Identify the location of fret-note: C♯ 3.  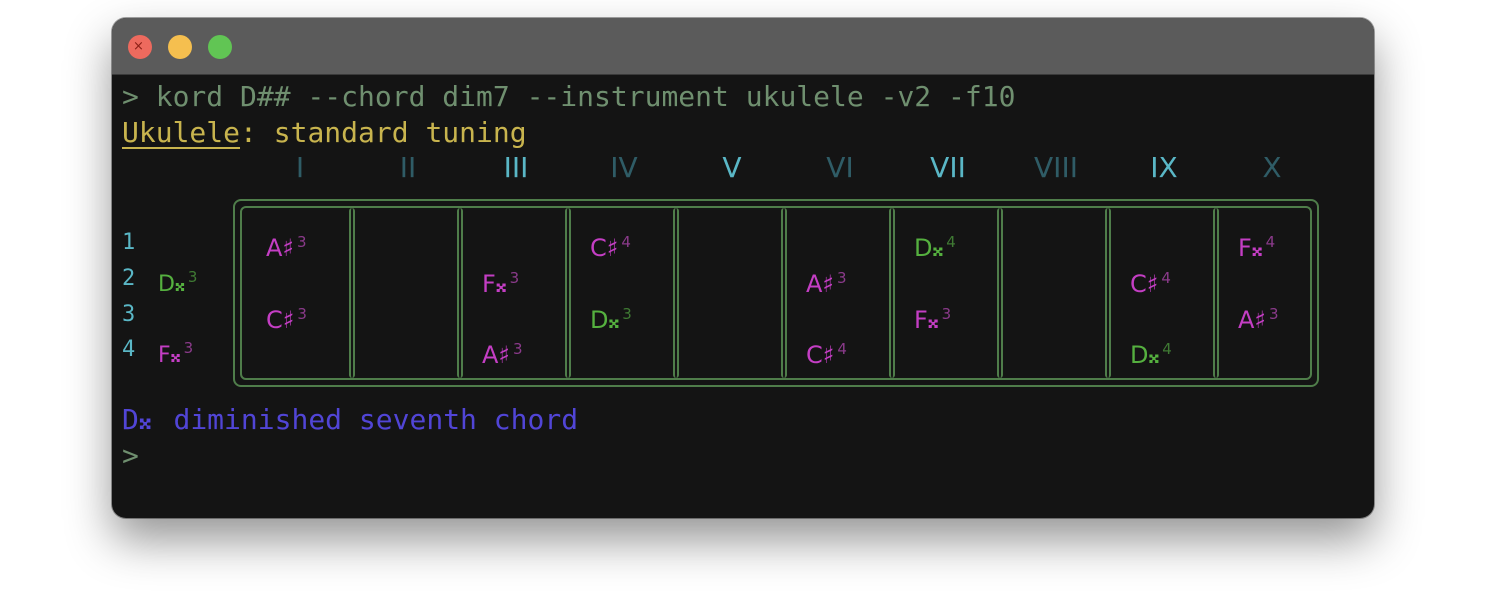
(286, 317).